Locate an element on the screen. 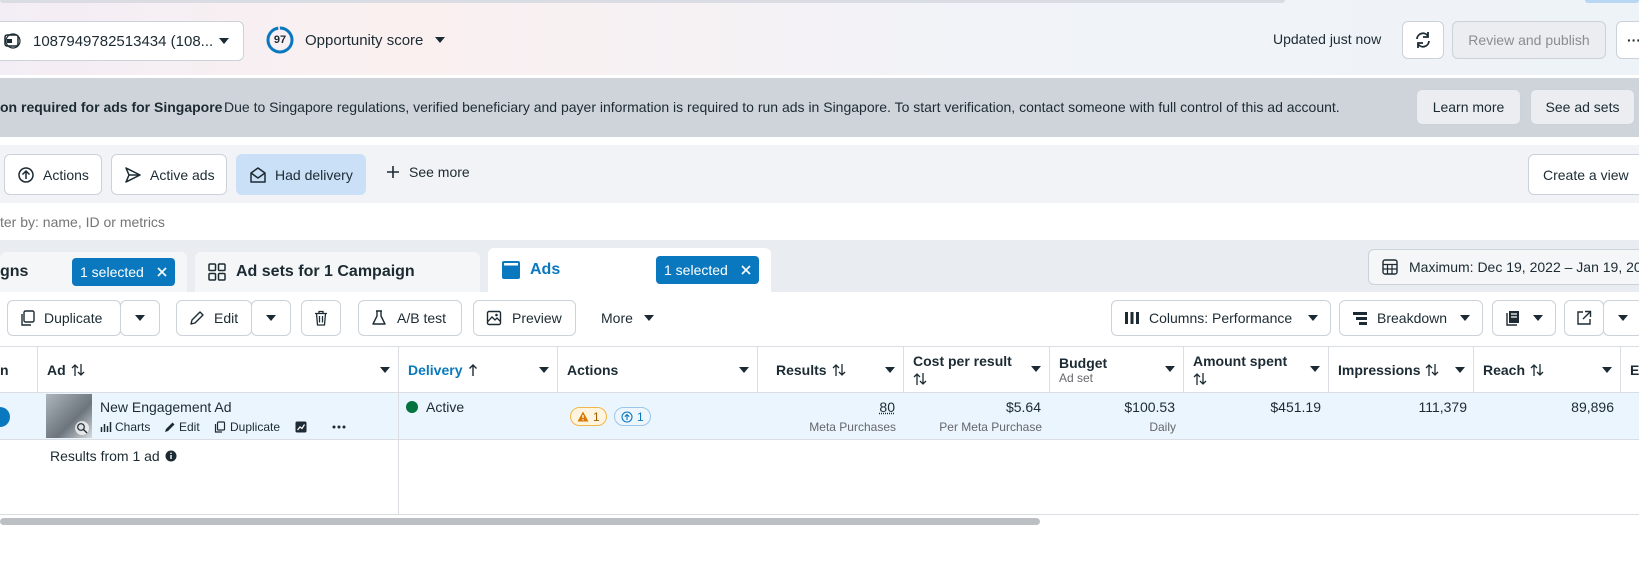 The width and height of the screenshot is (1639, 565). active-status-dot is located at coordinates (412, 407).